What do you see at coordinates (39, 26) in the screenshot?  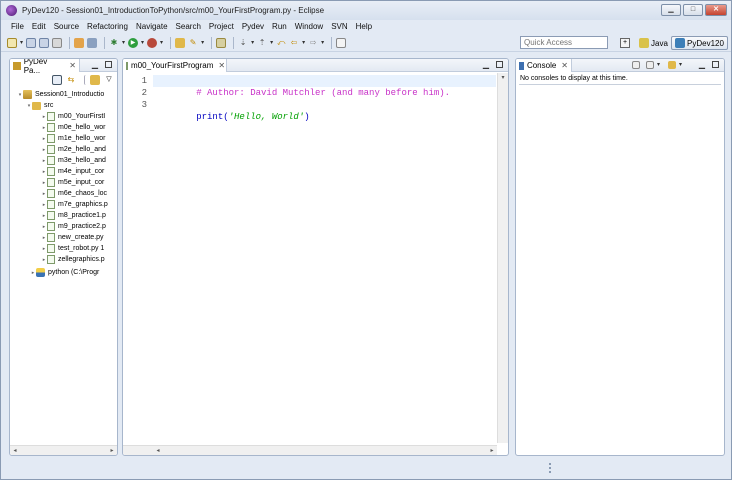 I see `menu-edit: Edit` at bounding box center [39, 26].